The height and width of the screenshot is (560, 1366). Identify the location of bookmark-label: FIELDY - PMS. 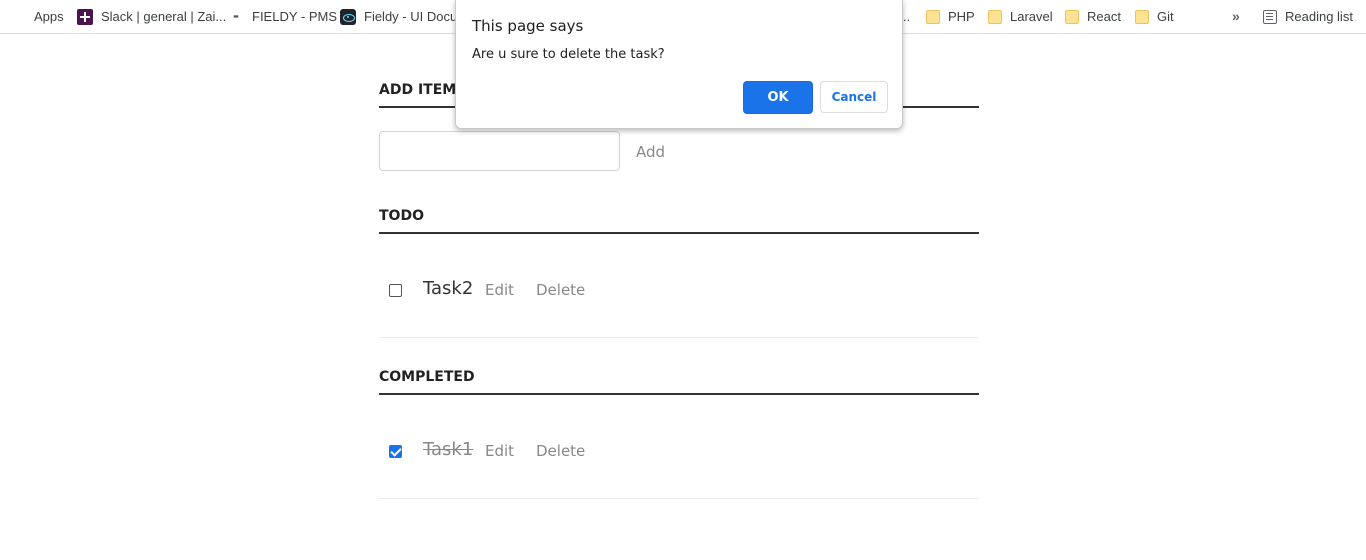
(295, 16).